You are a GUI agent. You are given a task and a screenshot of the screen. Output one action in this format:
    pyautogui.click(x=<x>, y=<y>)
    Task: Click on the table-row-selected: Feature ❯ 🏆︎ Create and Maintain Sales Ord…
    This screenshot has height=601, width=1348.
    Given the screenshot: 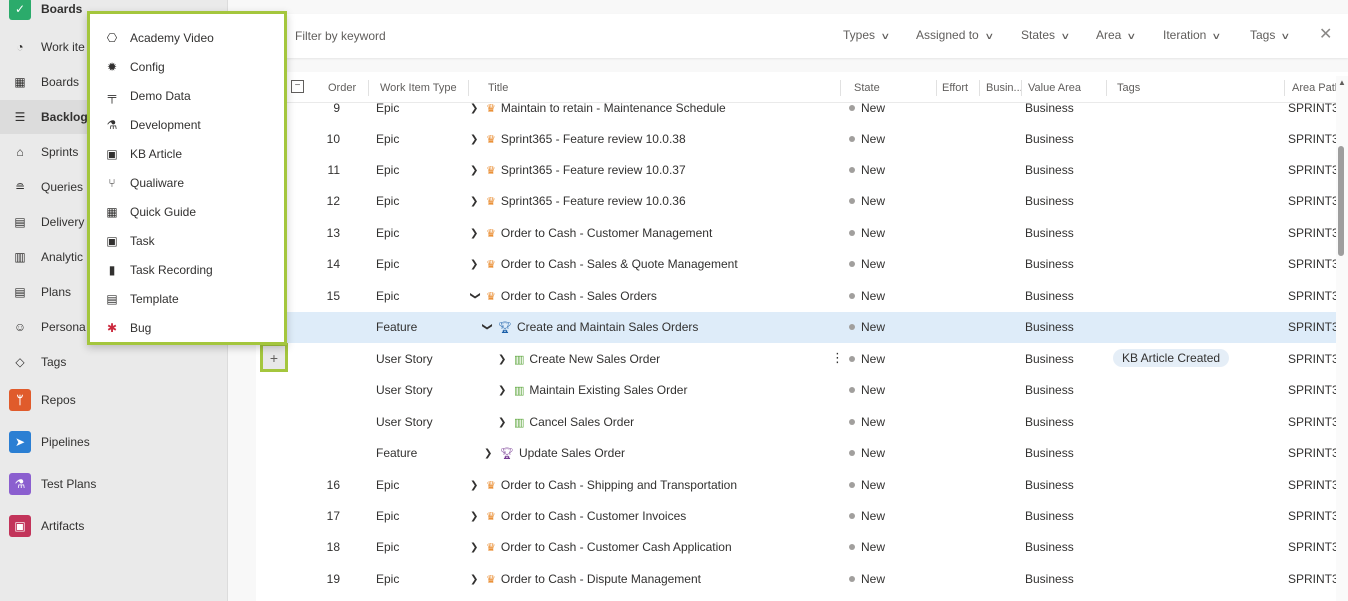 What is the action you would take?
    pyautogui.click(x=802, y=327)
    